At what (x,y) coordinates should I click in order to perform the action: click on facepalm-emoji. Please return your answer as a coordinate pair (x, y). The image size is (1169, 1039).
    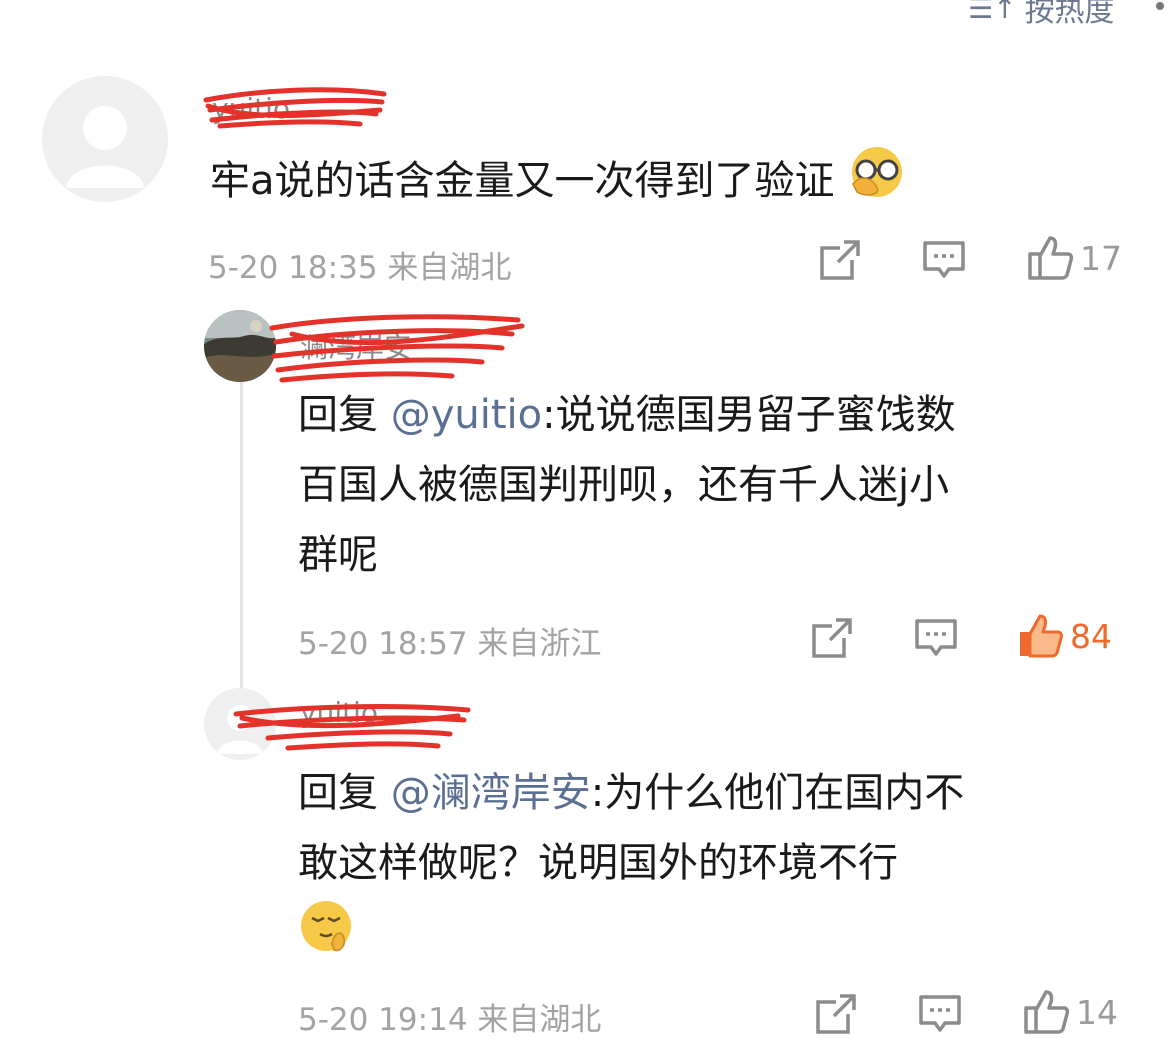
    Looking at the image, I should click on (877, 183).